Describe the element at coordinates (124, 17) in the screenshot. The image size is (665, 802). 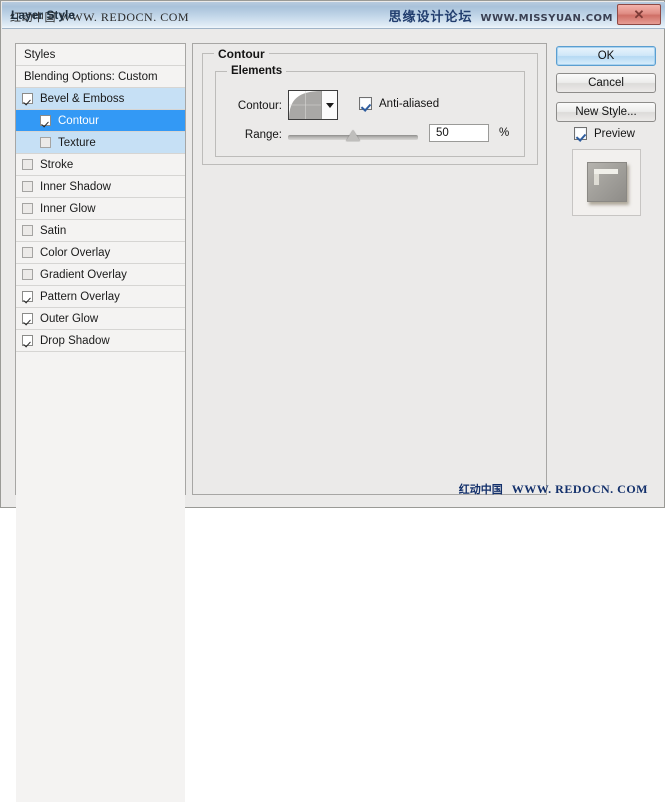
I see `watermark-title-left-url: WWW. REDOCN. COM` at that location.